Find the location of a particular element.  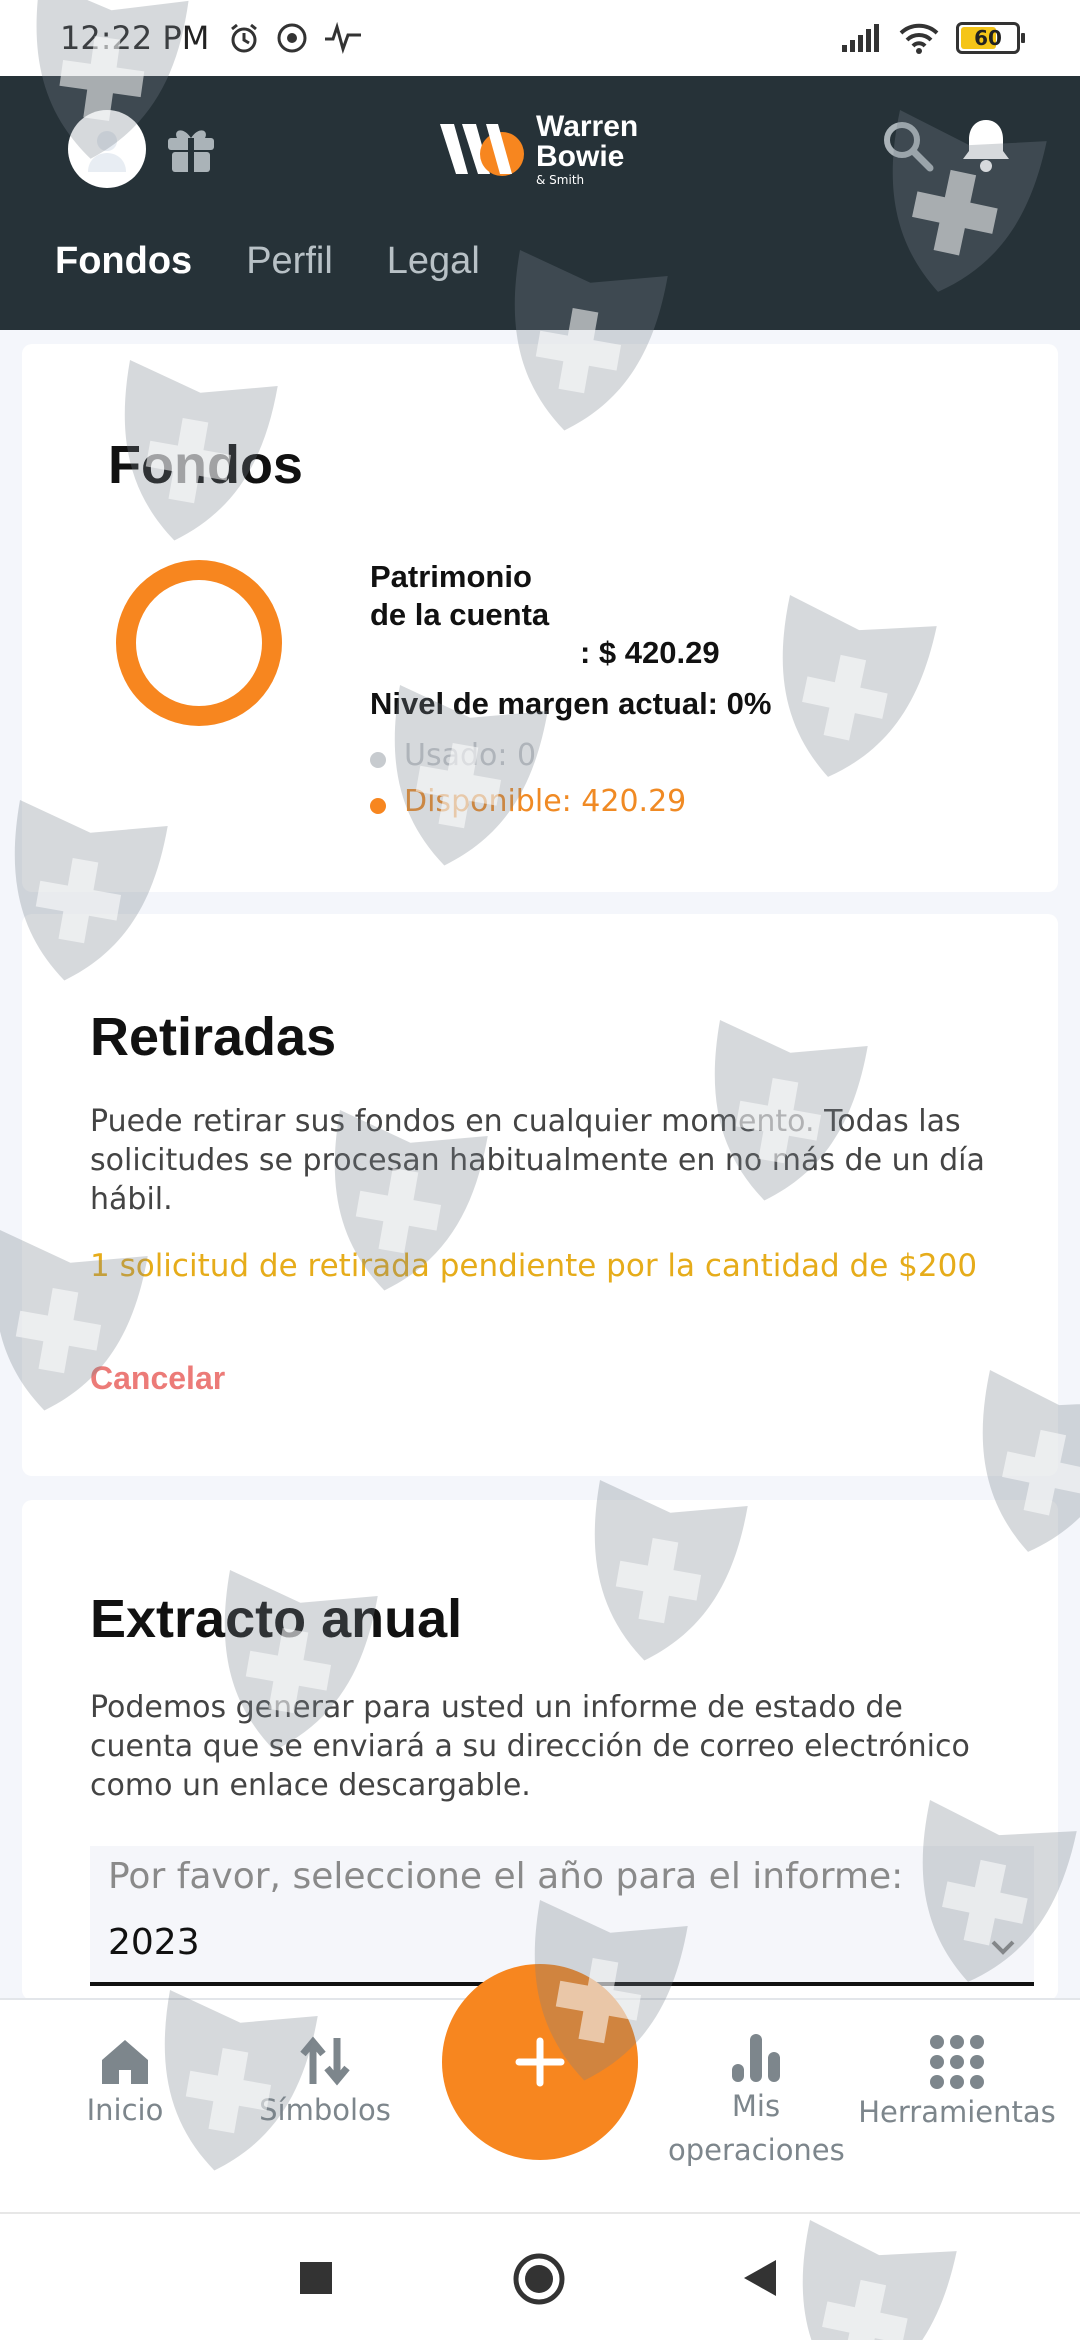

nav-simbolos: Símbolos is located at coordinates (325, 2083).